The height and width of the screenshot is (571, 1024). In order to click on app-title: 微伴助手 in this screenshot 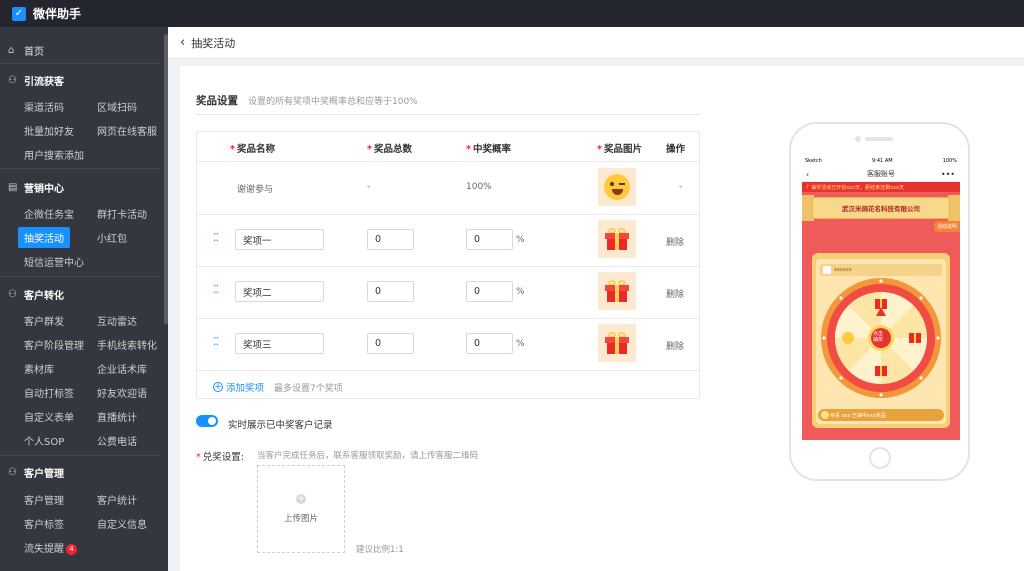, I will do `click(57, 14)`.